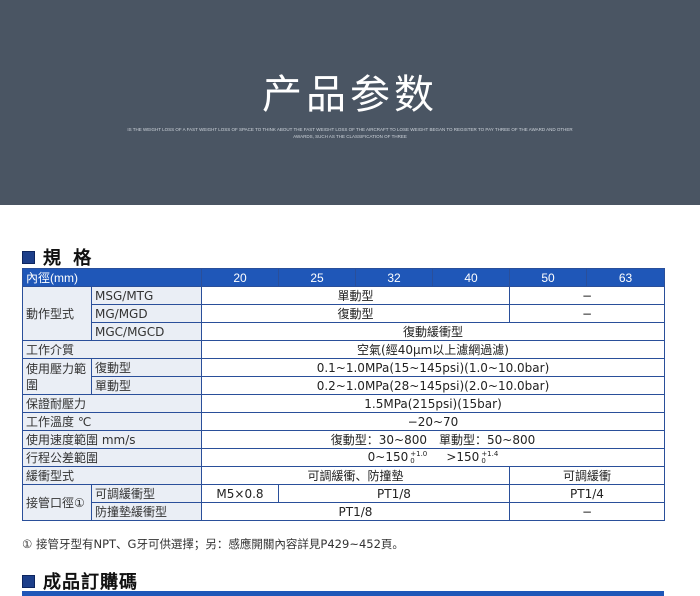  Describe the element at coordinates (355, 511) in the screenshot. I see `port-b-value: PT1/8` at that location.